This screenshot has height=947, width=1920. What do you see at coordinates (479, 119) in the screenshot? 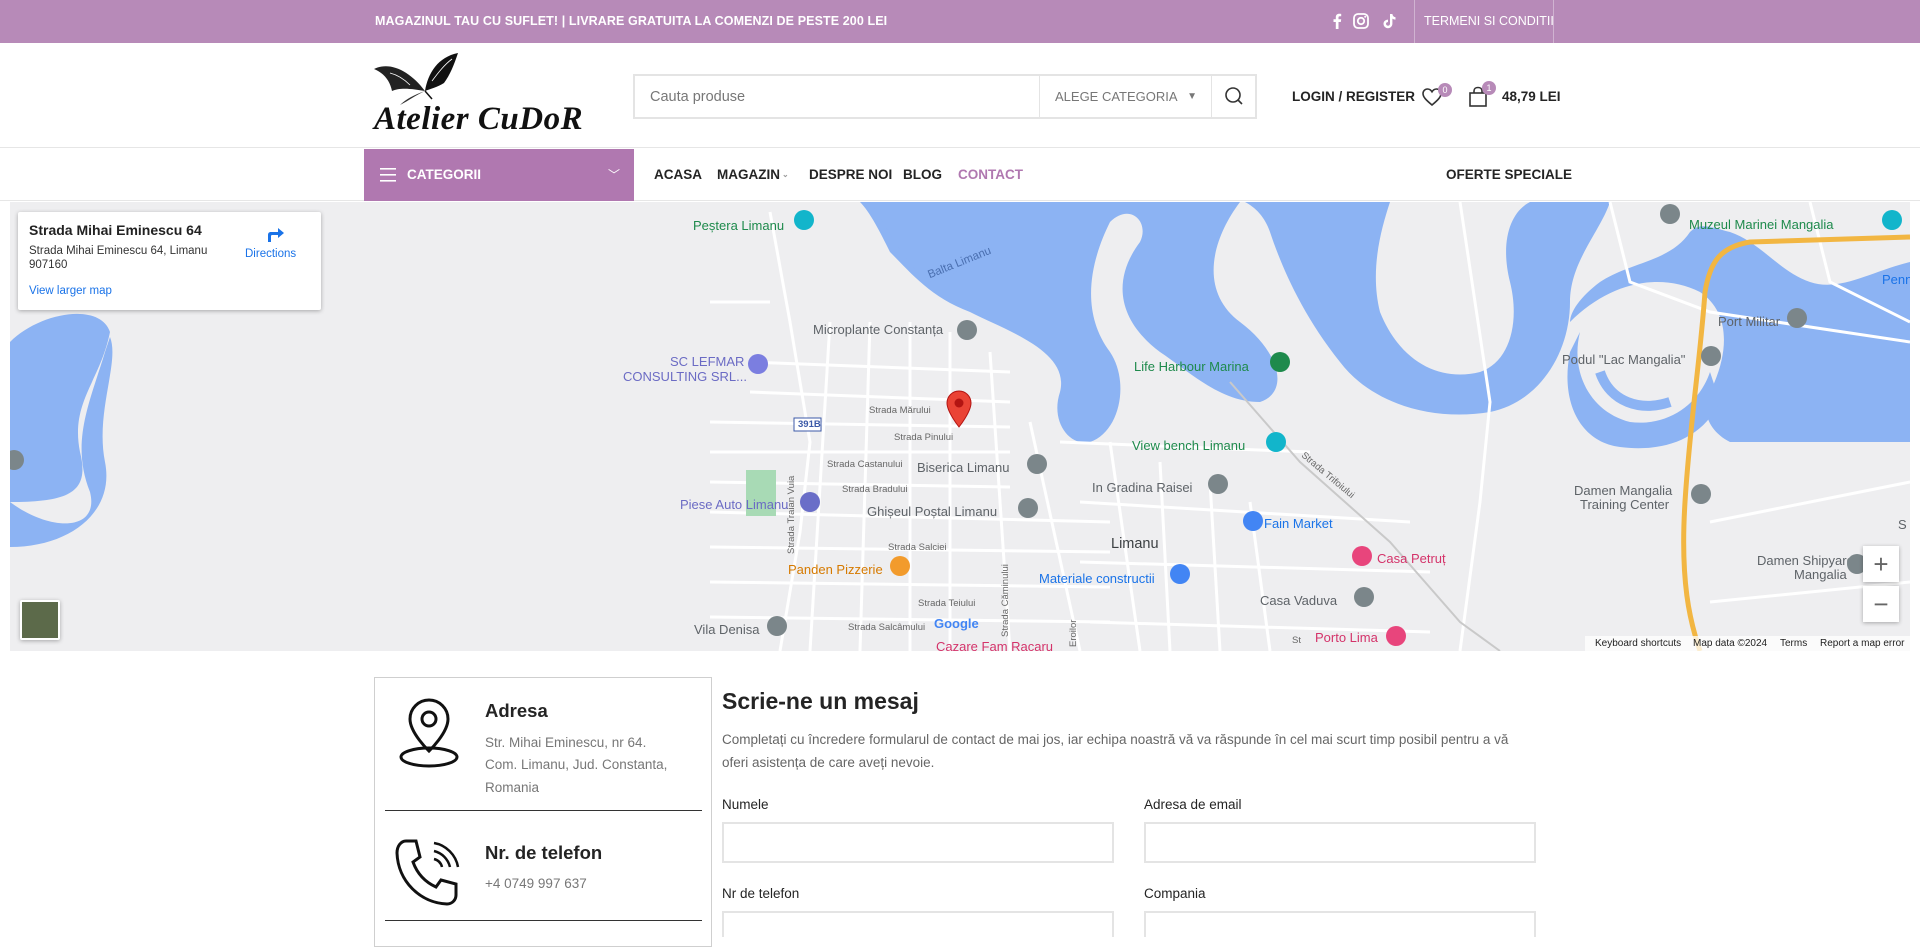
I see `logo-text: Atelier CuDoR` at bounding box center [479, 119].